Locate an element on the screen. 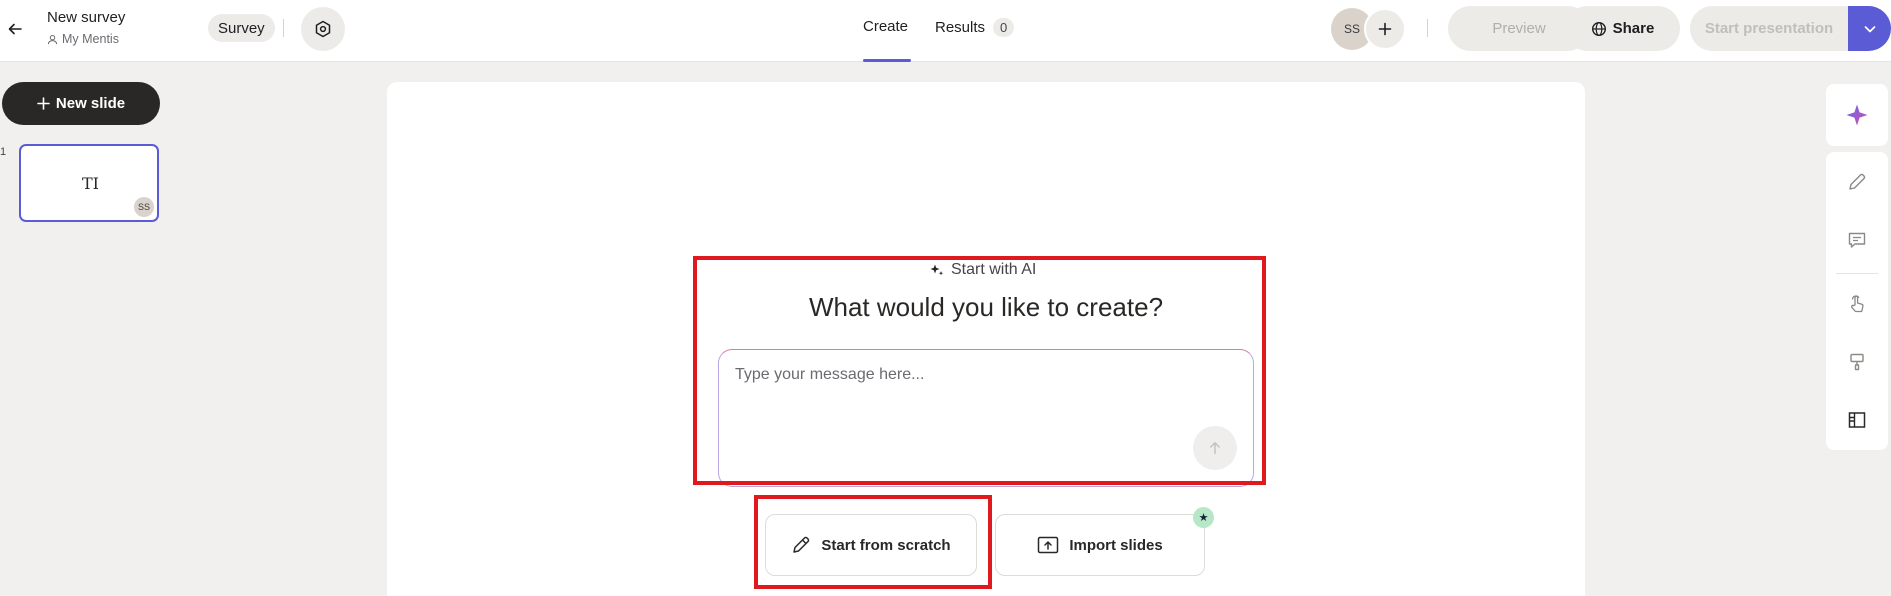 The image size is (1891, 596). comment-icon is located at coordinates (1857, 240).